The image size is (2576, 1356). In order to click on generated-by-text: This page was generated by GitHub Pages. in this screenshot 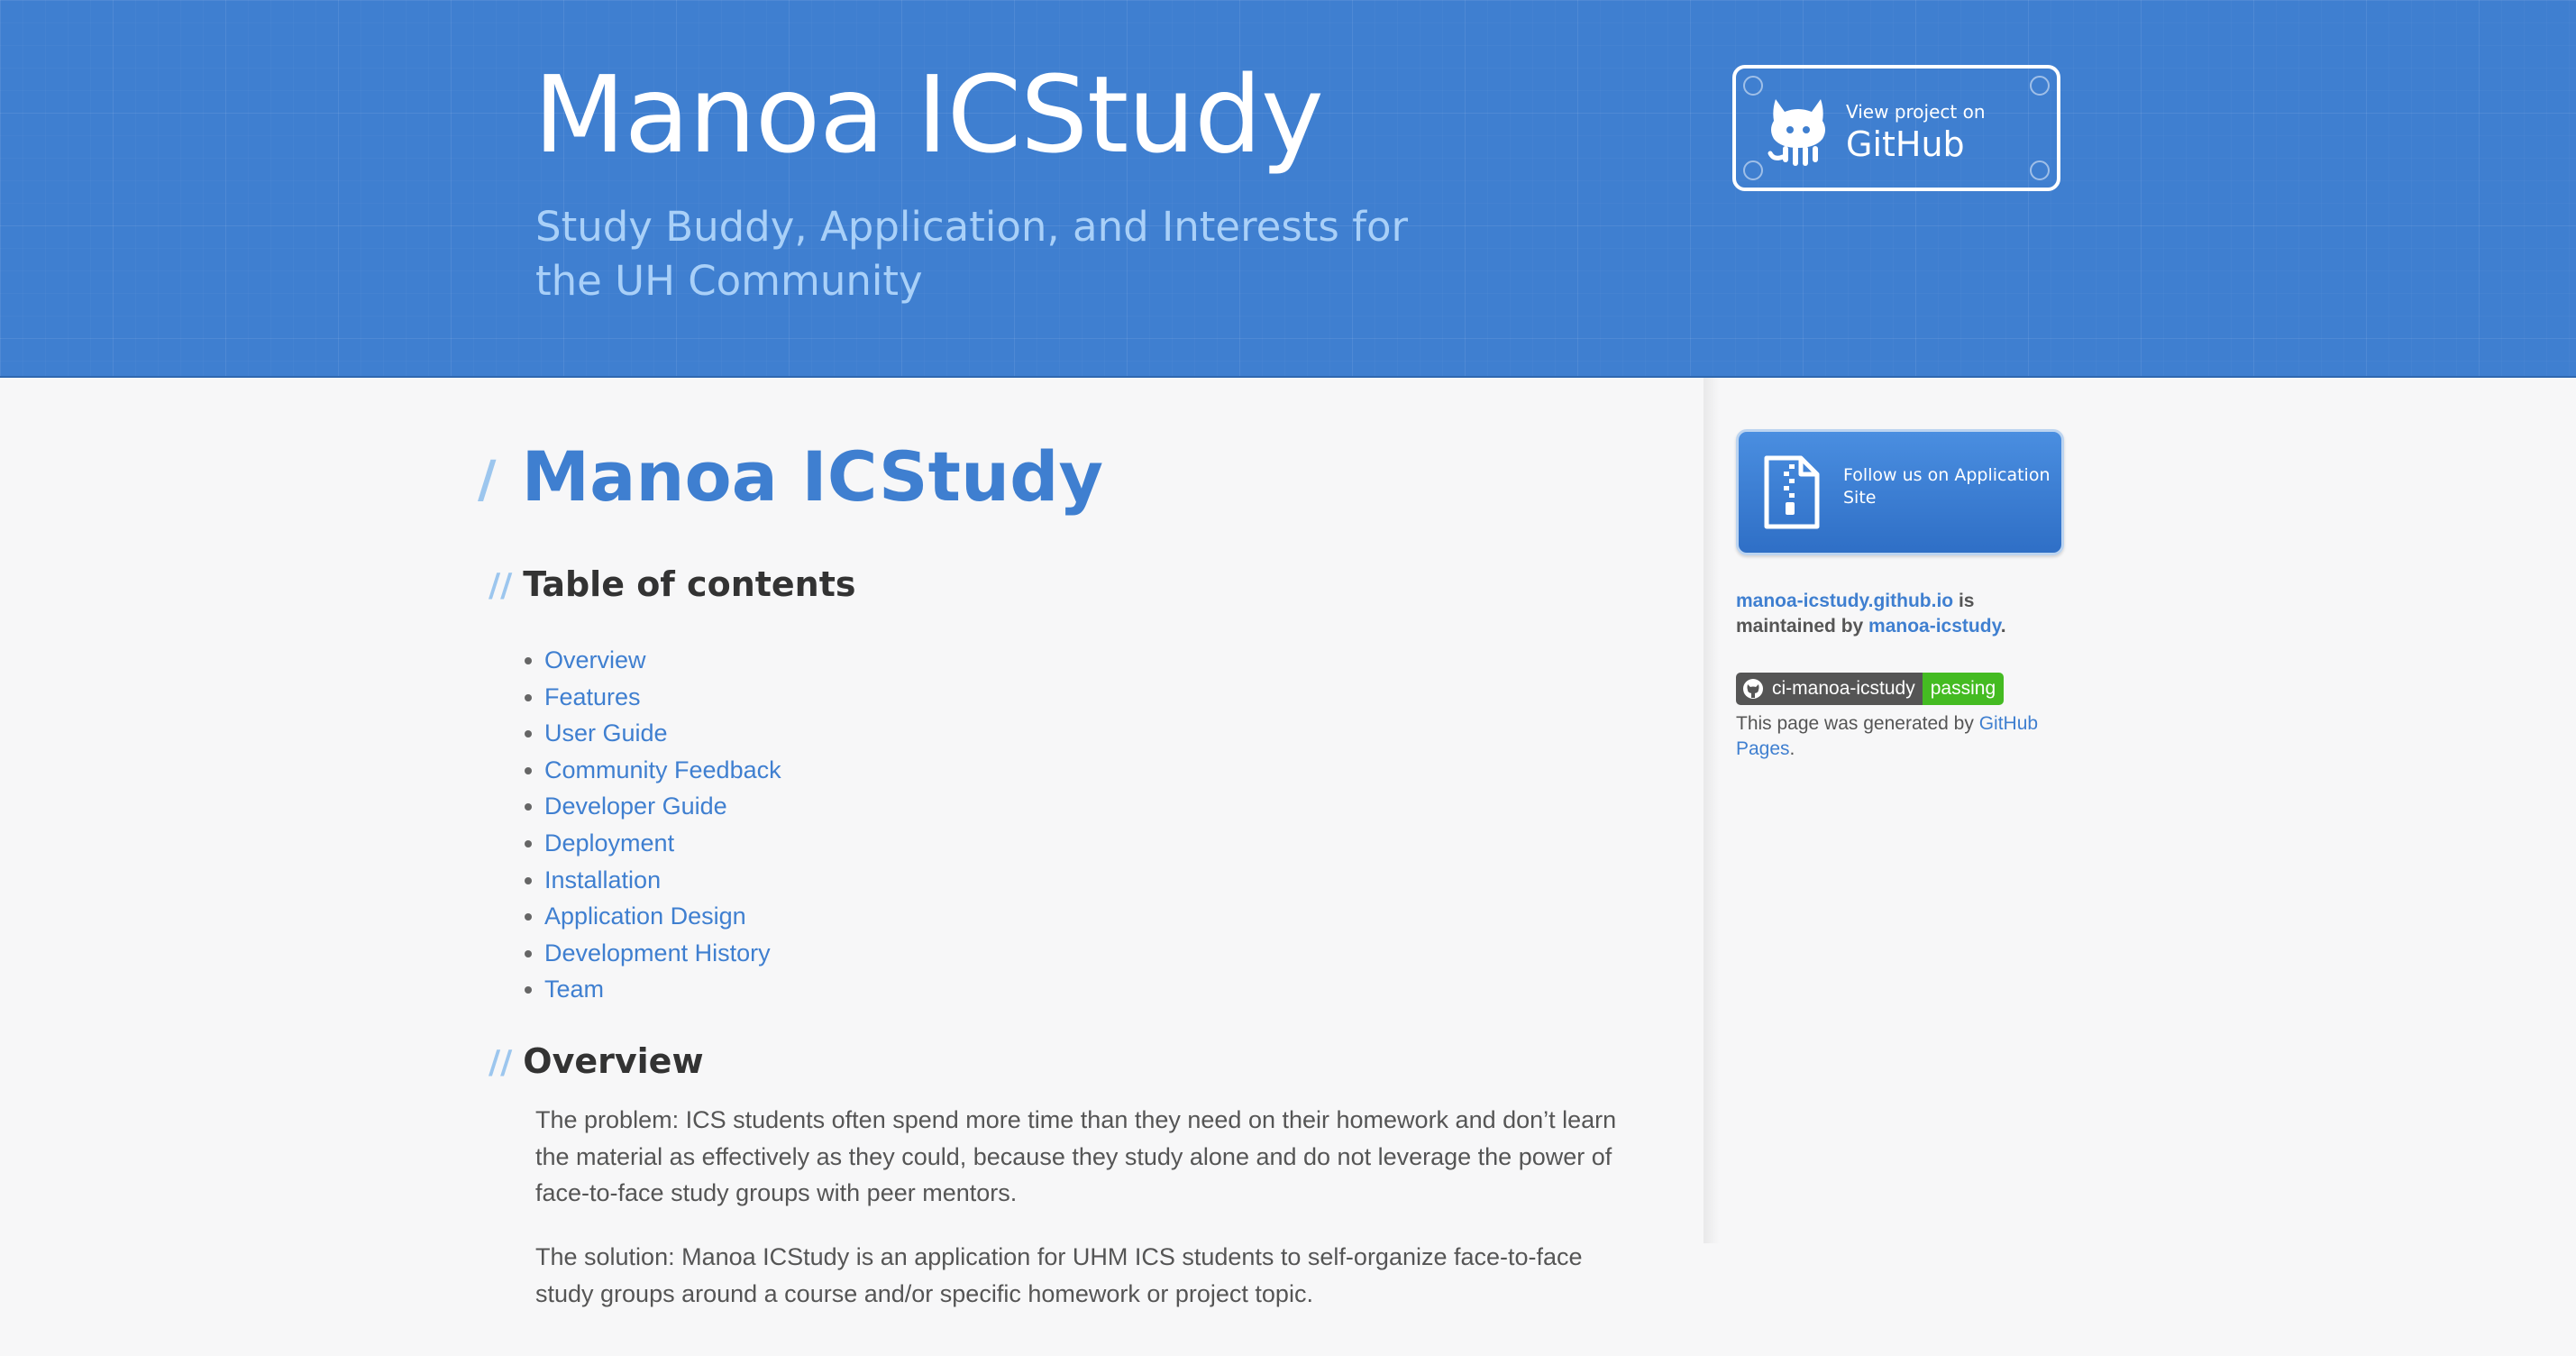, I will do `click(1902, 736)`.